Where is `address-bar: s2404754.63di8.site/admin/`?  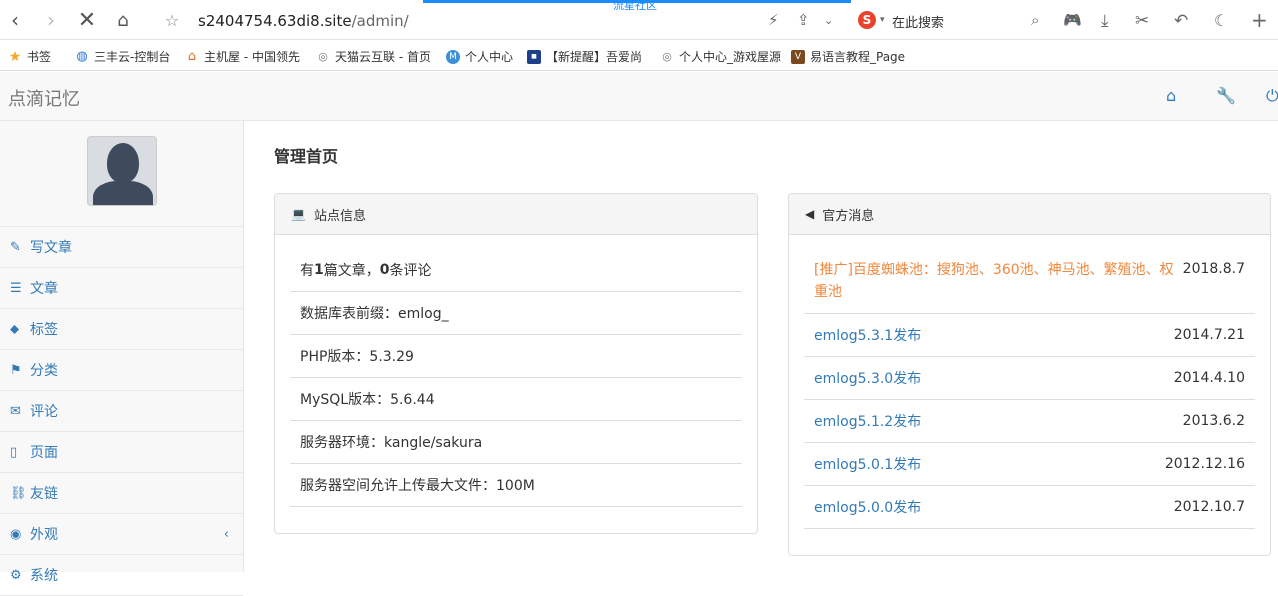
address-bar: s2404754.63di8.site/admin/ is located at coordinates (303, 21).